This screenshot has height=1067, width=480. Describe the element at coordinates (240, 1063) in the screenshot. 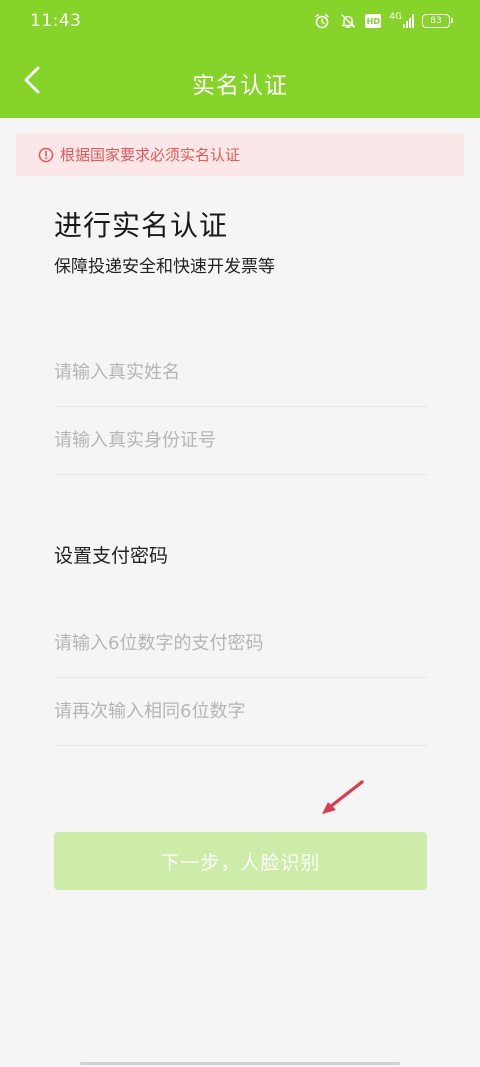

I see `gesture-bar` at that location.